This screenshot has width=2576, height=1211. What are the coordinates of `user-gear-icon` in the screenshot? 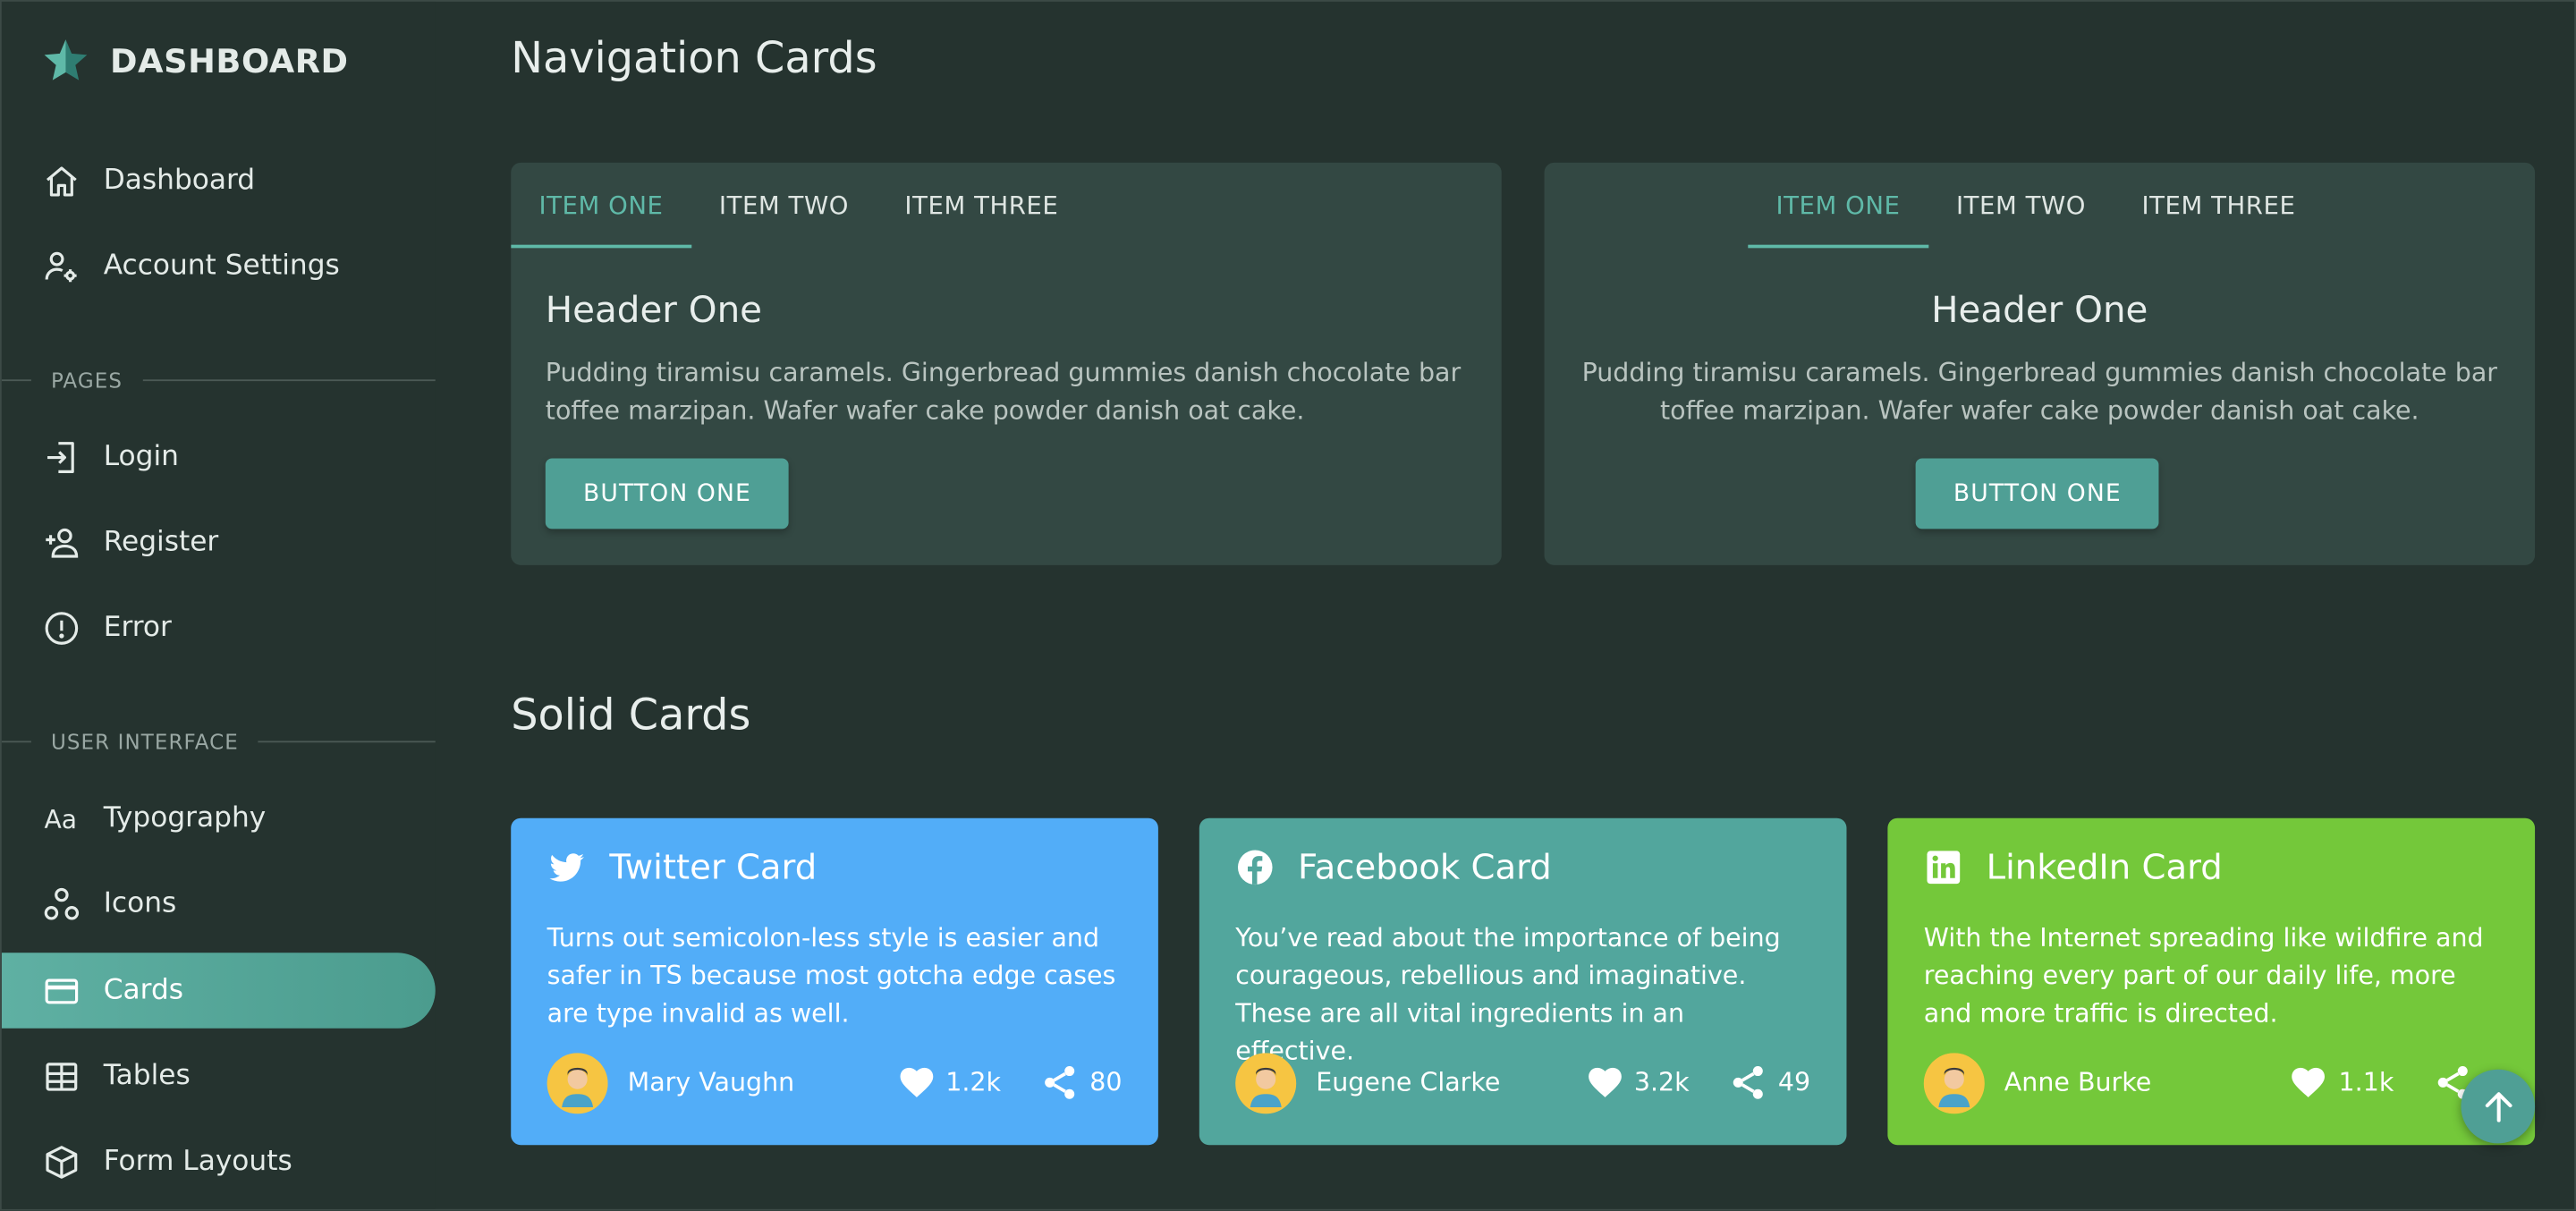 It's located at (60, 266).